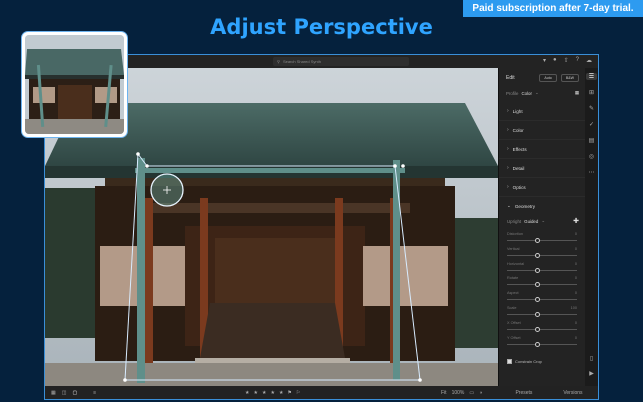  What do you see at coordinates (542, 236) in the screenshot?
I see `slider-distortion: Distortion 0` at bounding box center [542, 236].